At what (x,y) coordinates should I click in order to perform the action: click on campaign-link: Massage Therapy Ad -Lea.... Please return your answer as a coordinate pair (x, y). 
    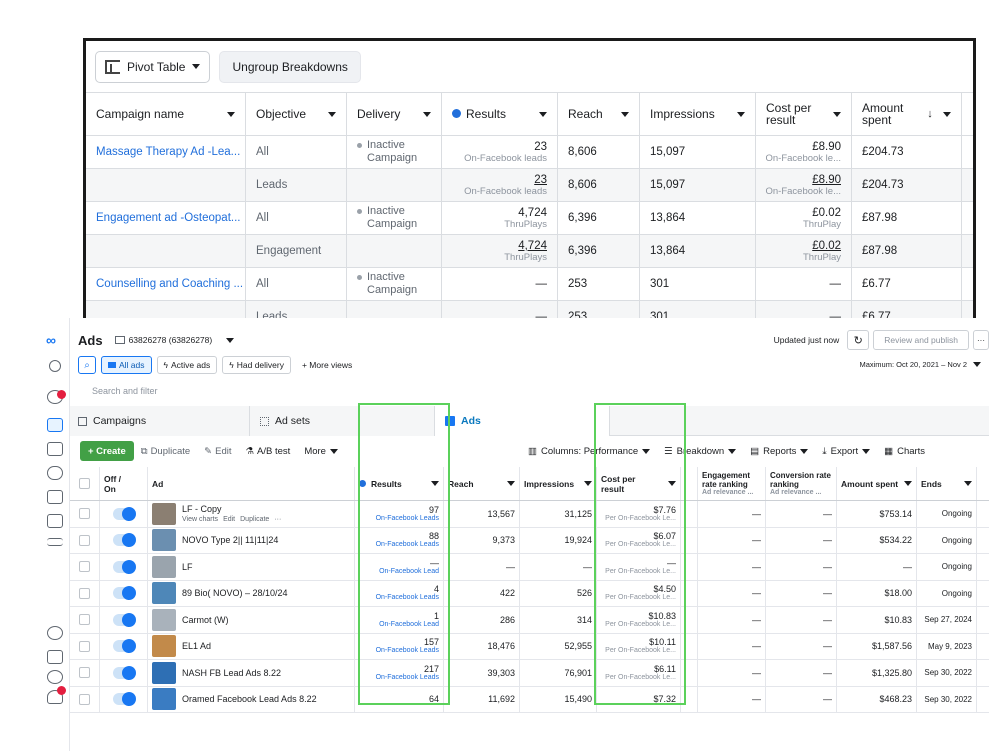
    Looking at the image, I should click on (168, 152).